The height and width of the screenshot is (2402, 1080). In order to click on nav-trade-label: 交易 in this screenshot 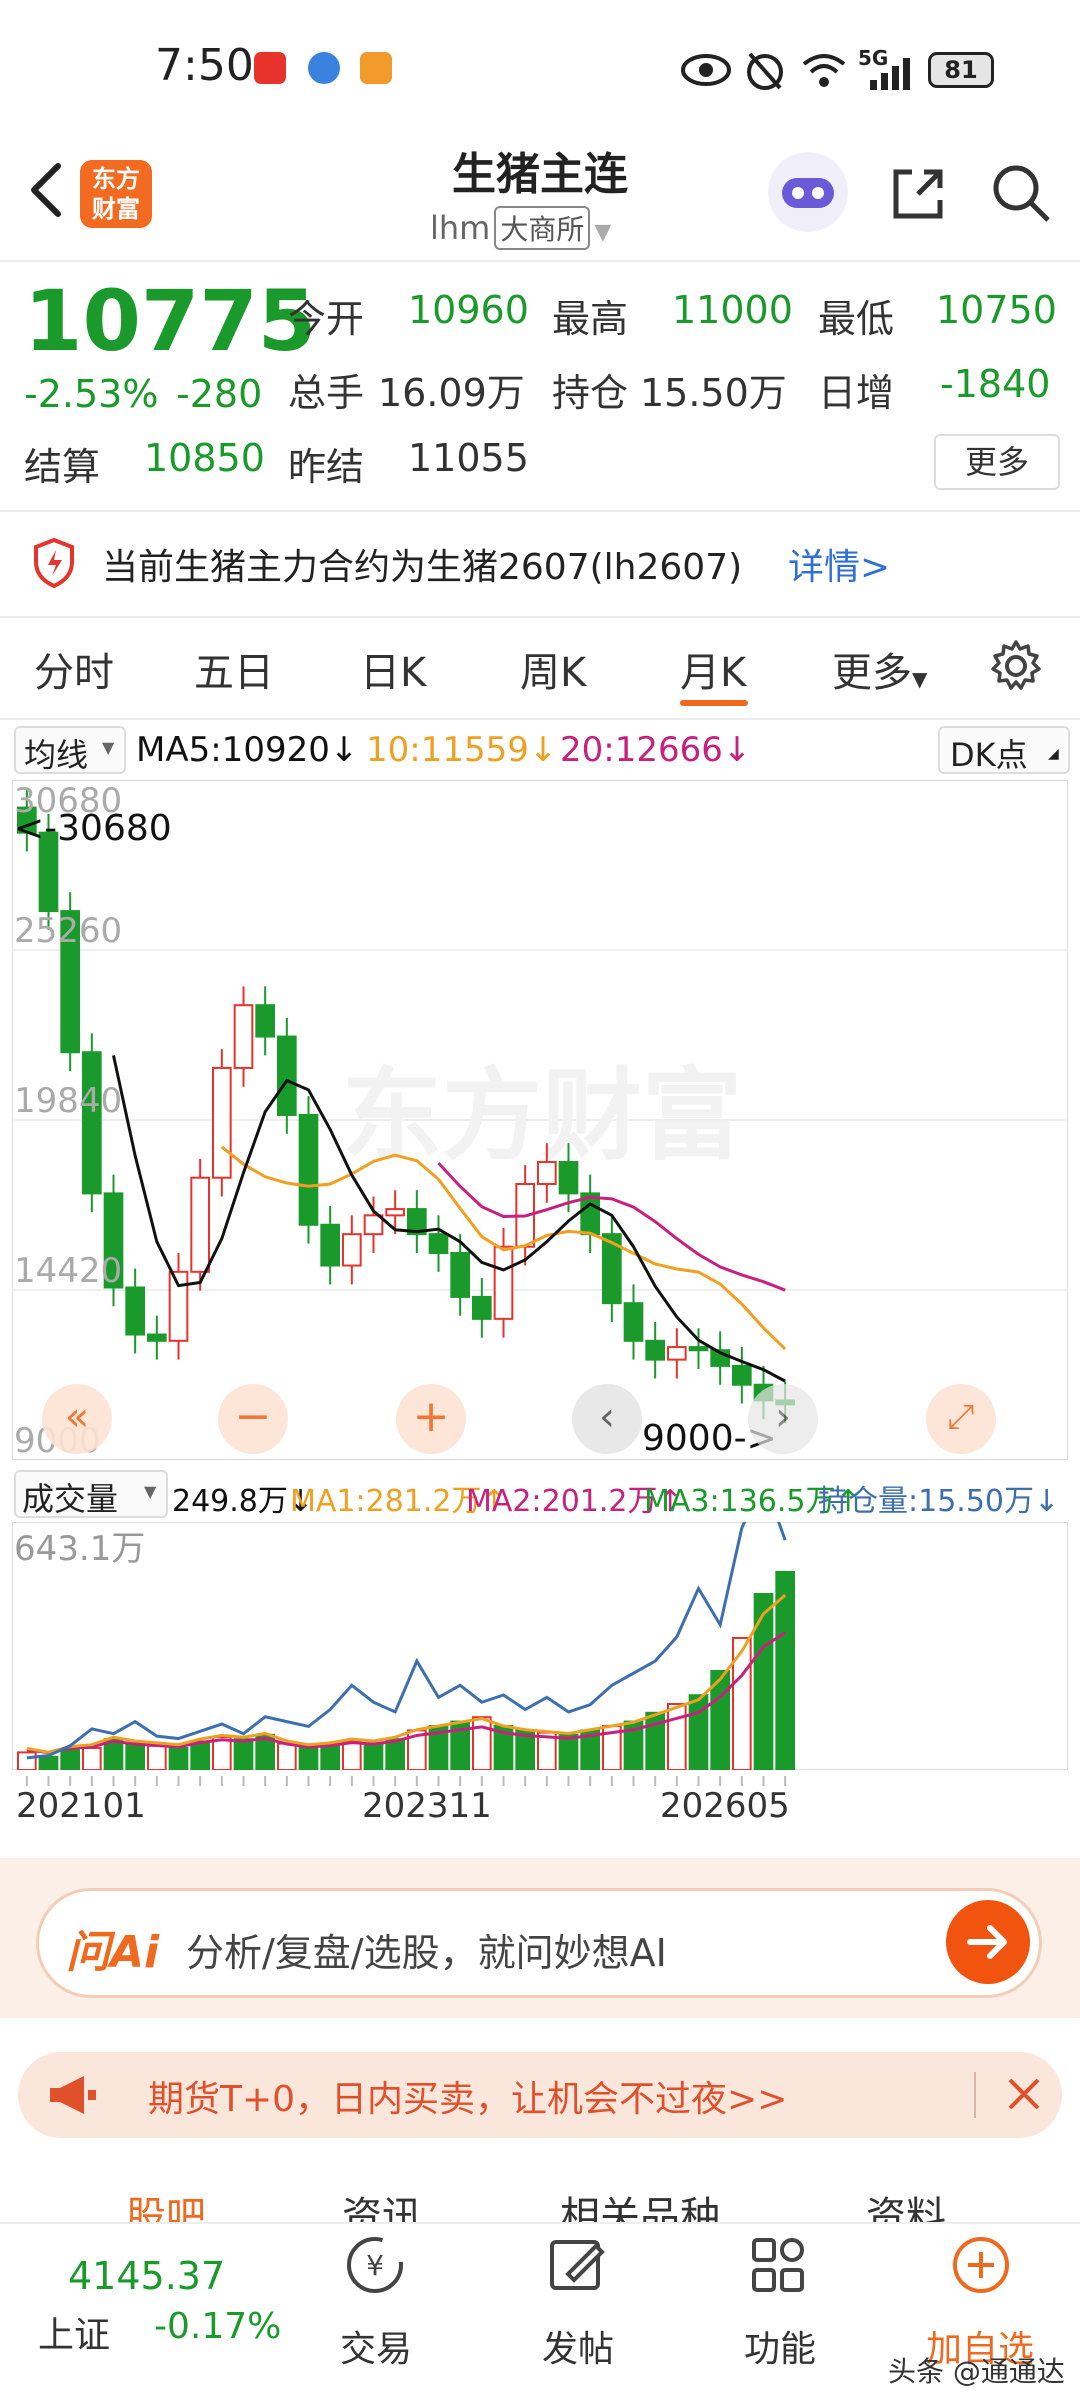, I will do `click(376, 2346)`.